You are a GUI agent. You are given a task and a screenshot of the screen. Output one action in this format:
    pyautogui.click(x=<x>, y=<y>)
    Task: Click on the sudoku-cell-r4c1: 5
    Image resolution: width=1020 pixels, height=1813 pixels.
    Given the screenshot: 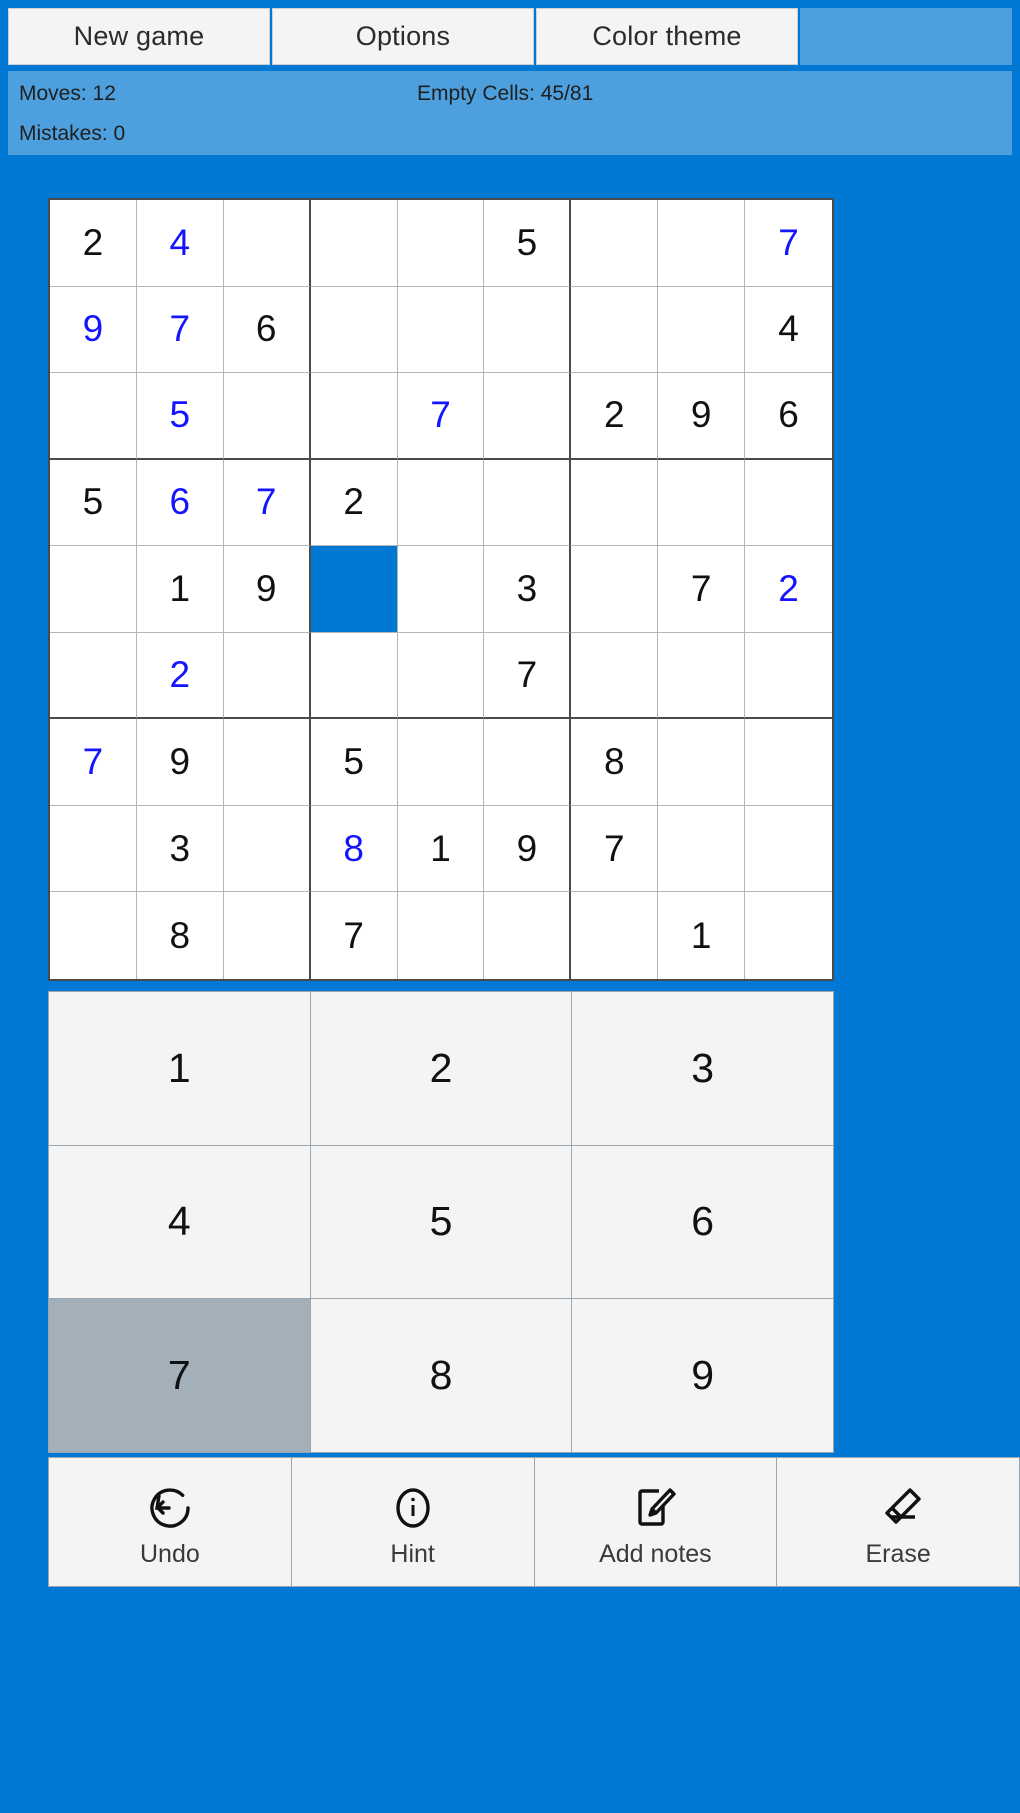 What is the action you would take?
    pyautogui.click(x=93, y=503)
    